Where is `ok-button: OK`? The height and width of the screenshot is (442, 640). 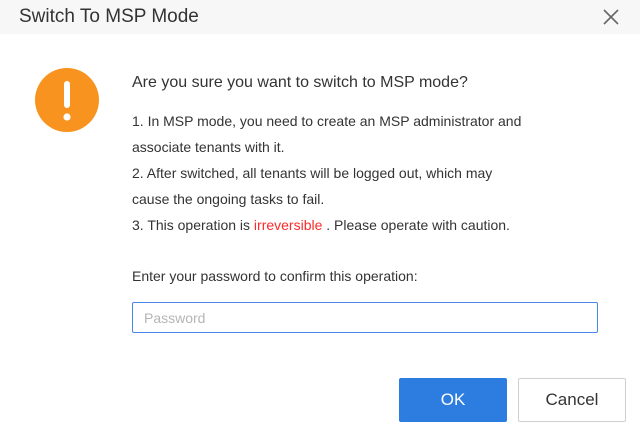 ok-button: OK is located at coordinates (453, 400).